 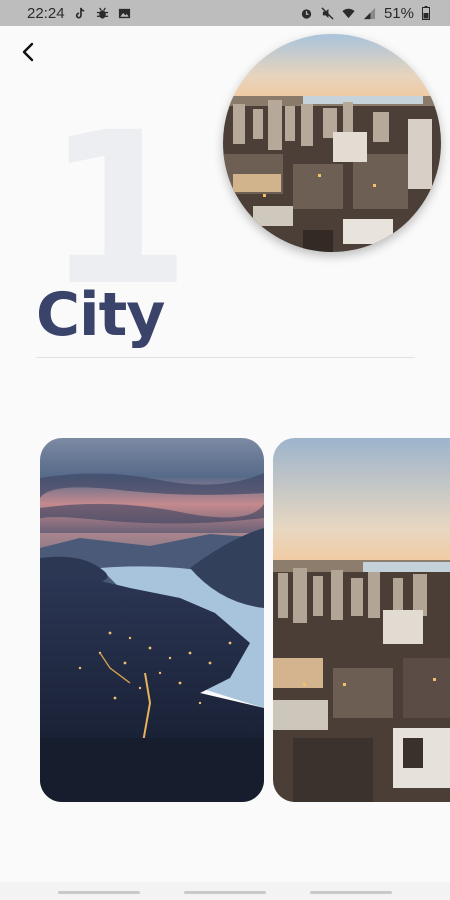 I want to click on back-button, so click(x=28, y=52).